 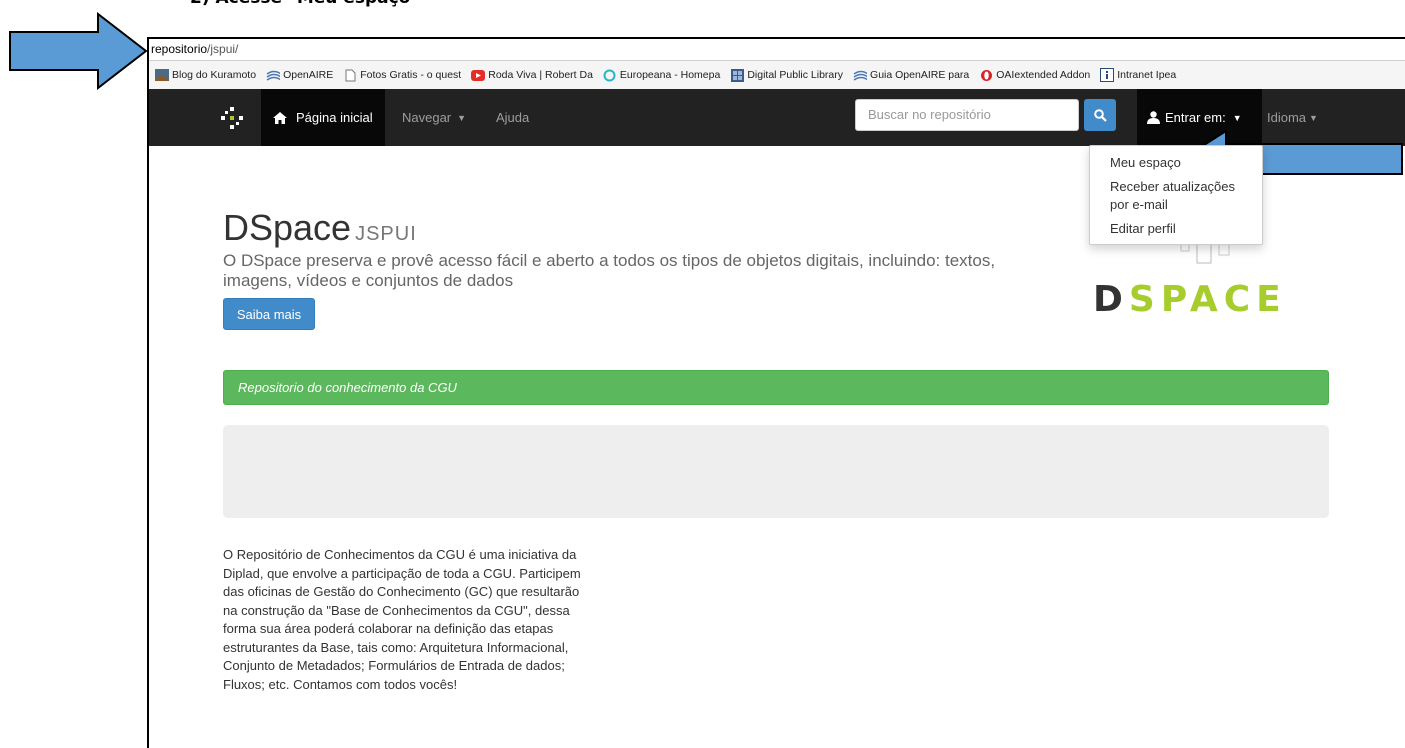 I want to click on bookmark-item: Blog do Kuramoto, so click(x=205, y=75).